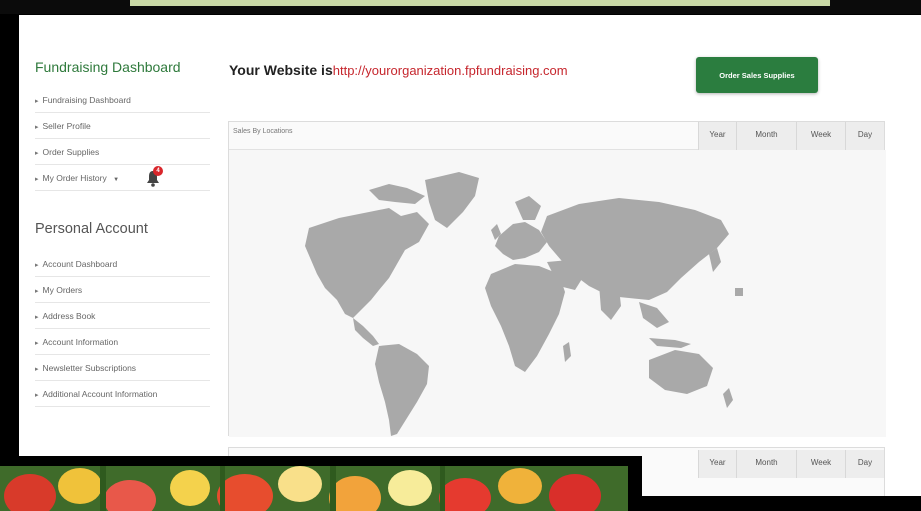 This screenshot has width=921, height=511. What do you see at coordinates (397, 194) in the screenshot?
I see `map-region-canada-islands` at bounding box center [397, 194].